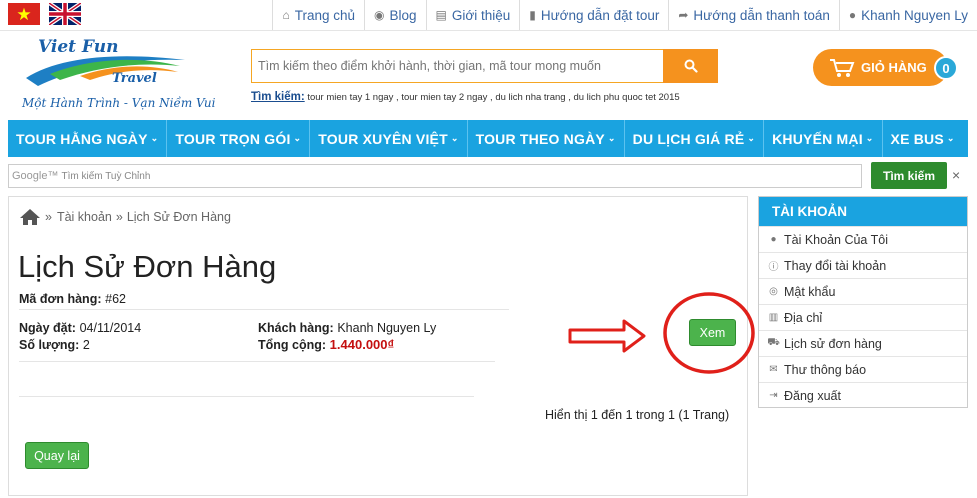  I want to click on nav-label: TOUR HẰNG NGÀY, so click(82, 138).